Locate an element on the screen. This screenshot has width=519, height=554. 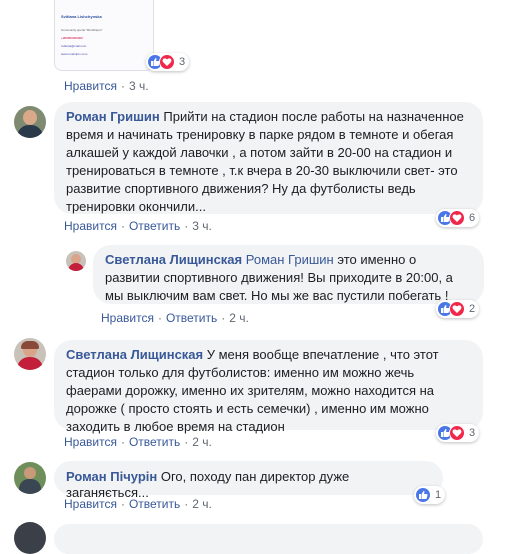
comment-actions: Нравится · 3 ч. is located at coordinates (106, 86).